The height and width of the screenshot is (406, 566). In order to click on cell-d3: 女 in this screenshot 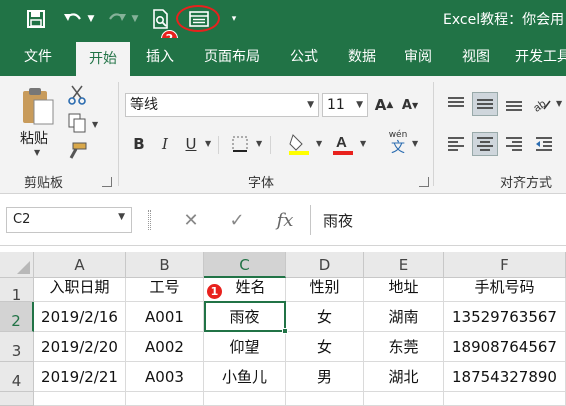, I will do `click(325, 347)`.